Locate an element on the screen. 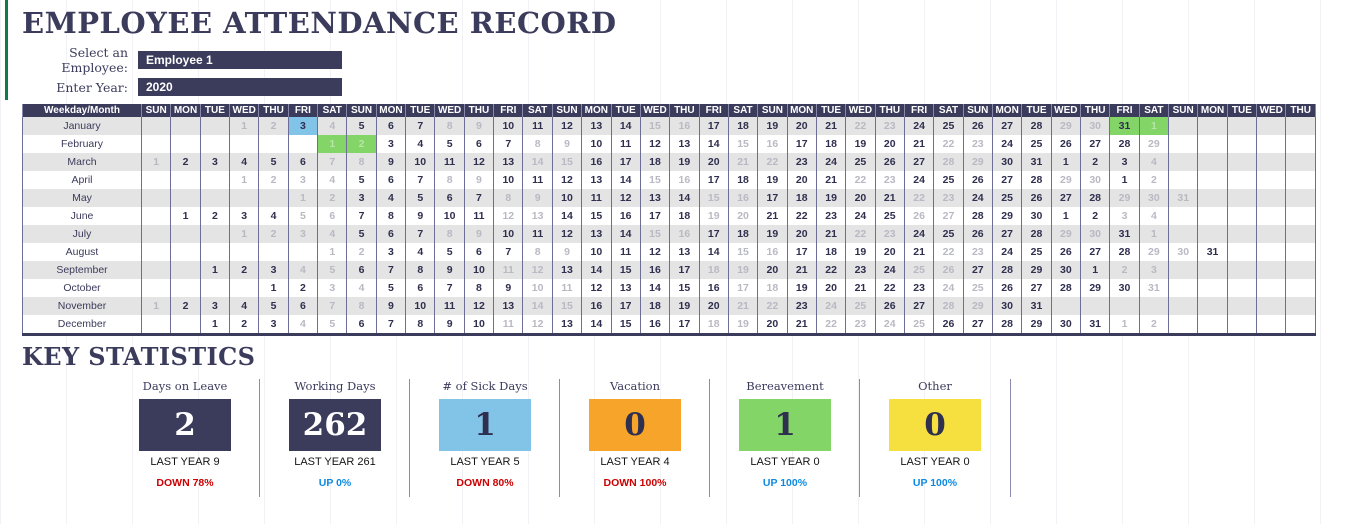 This screenshot has height=524, width=1348. day-cell: 26 is located at coordinates (1007, 288).